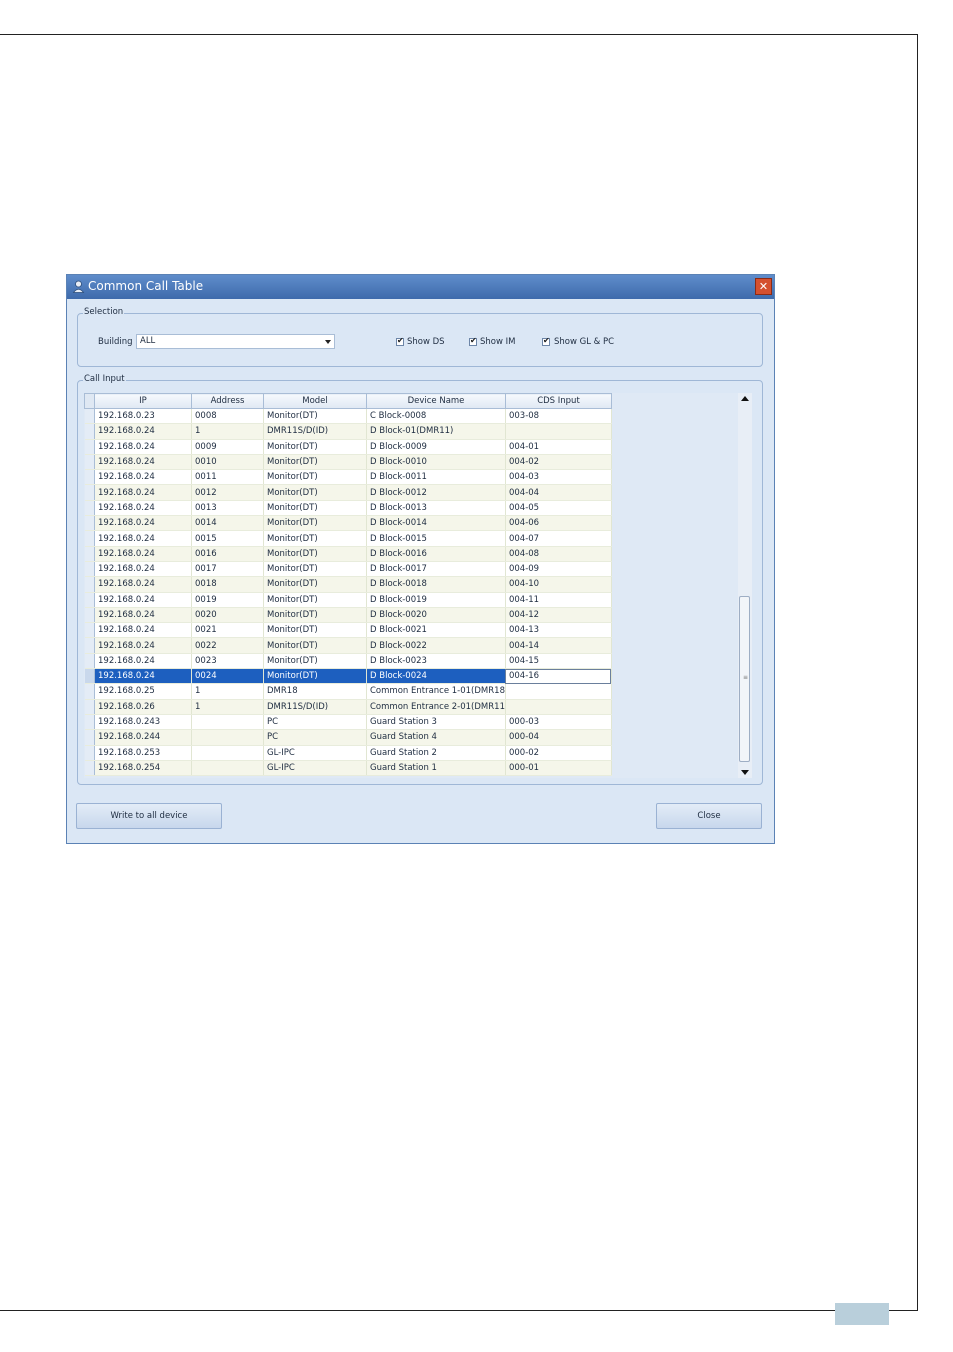 The image size is (953, 1352). Describe the element at coordinates (315, 768) in the screenshot. I see `cell-model: GL-IPC` at that location.